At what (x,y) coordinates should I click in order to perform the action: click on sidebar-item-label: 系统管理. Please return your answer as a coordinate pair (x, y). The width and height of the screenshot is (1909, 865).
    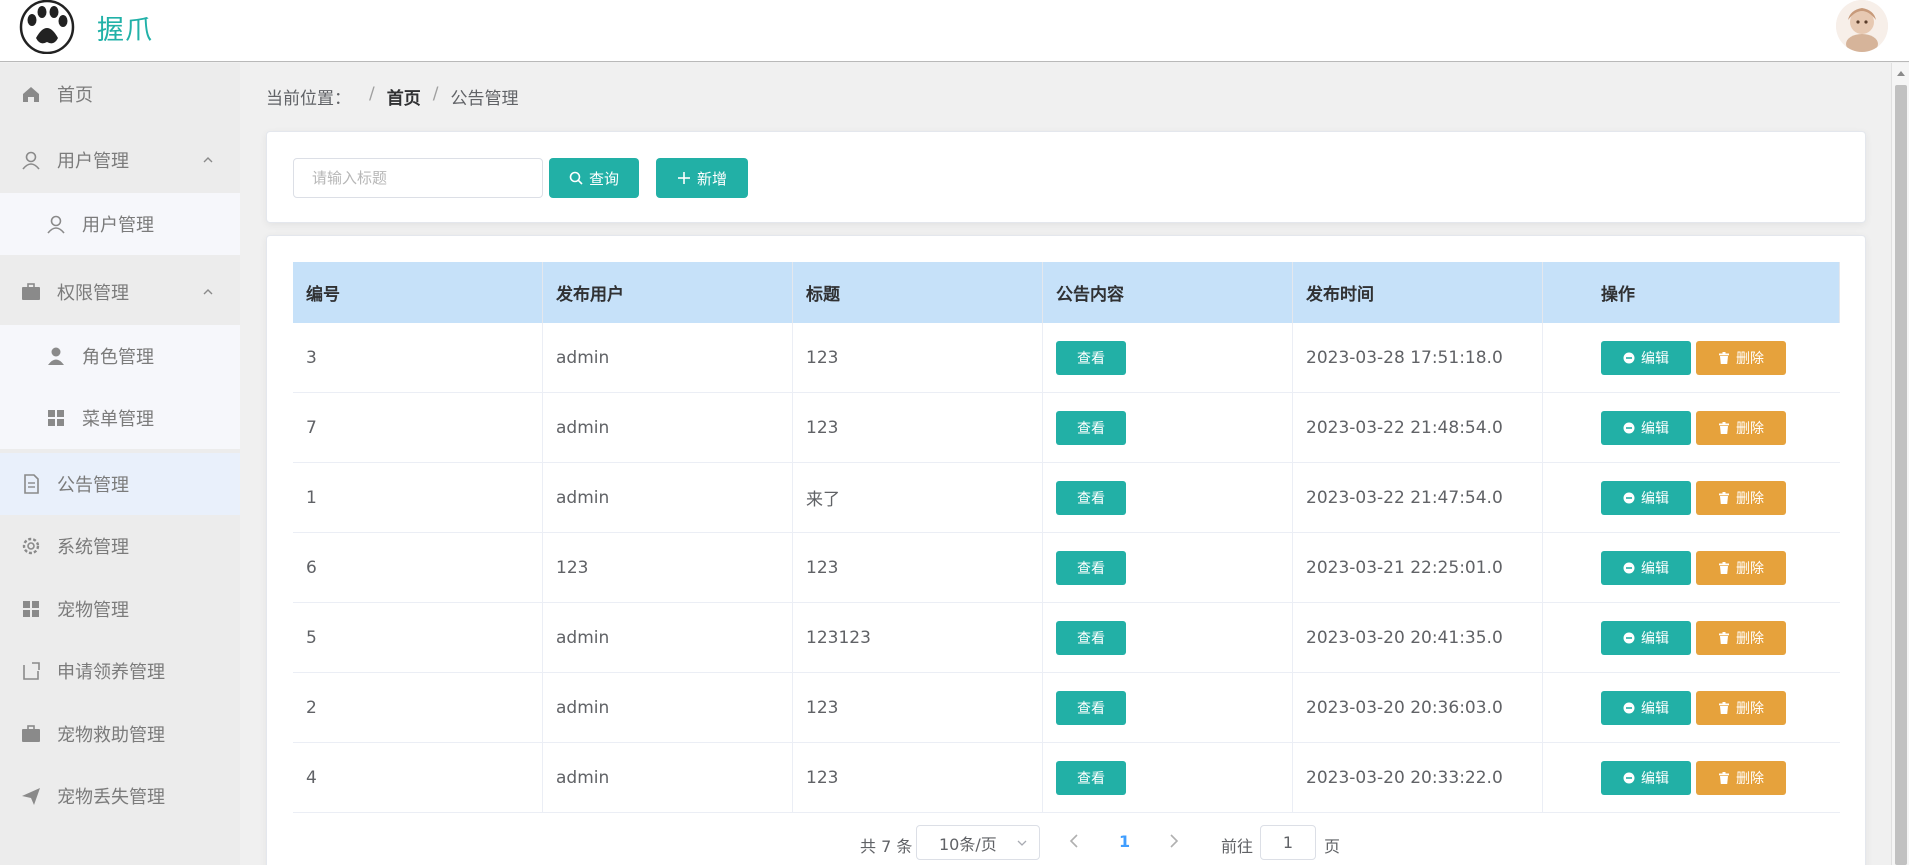
    Looking at the image, I should click on (93, 547).